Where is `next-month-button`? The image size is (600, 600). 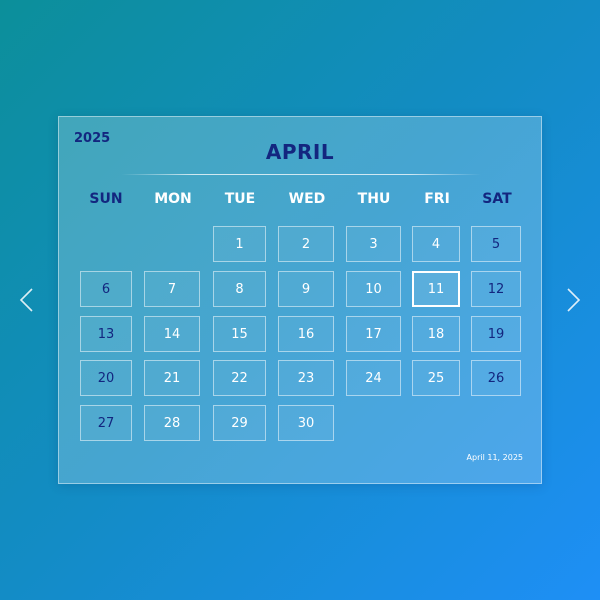 next-month-button is located at coordinates (573, 300).